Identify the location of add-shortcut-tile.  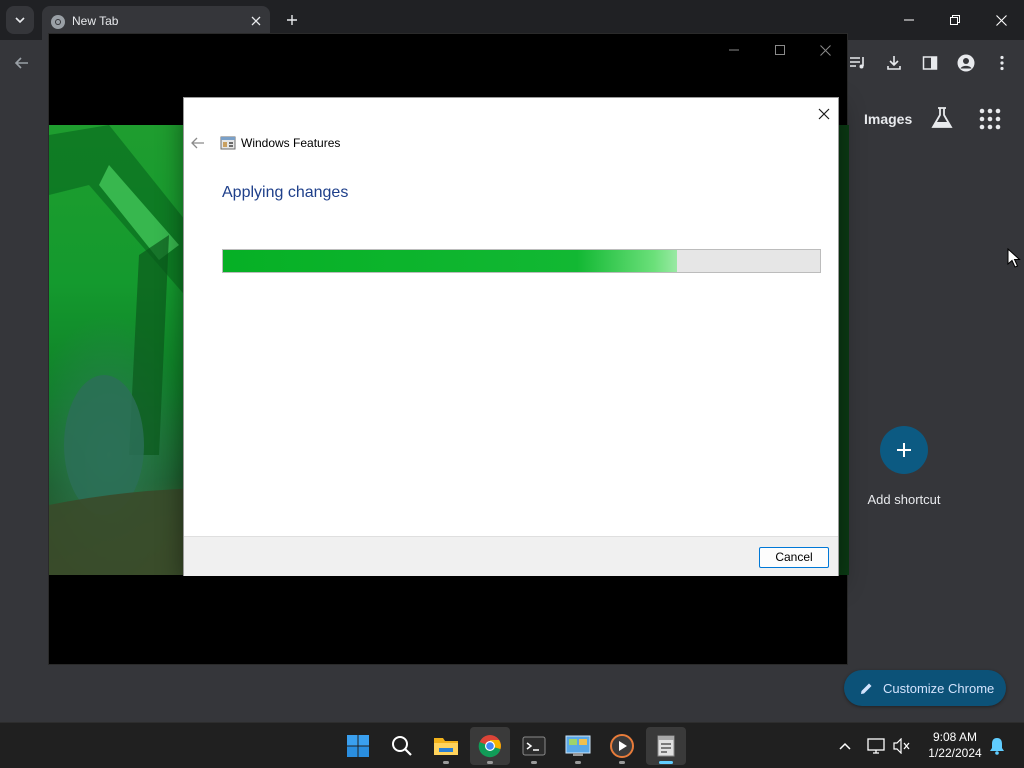
(904, 450).